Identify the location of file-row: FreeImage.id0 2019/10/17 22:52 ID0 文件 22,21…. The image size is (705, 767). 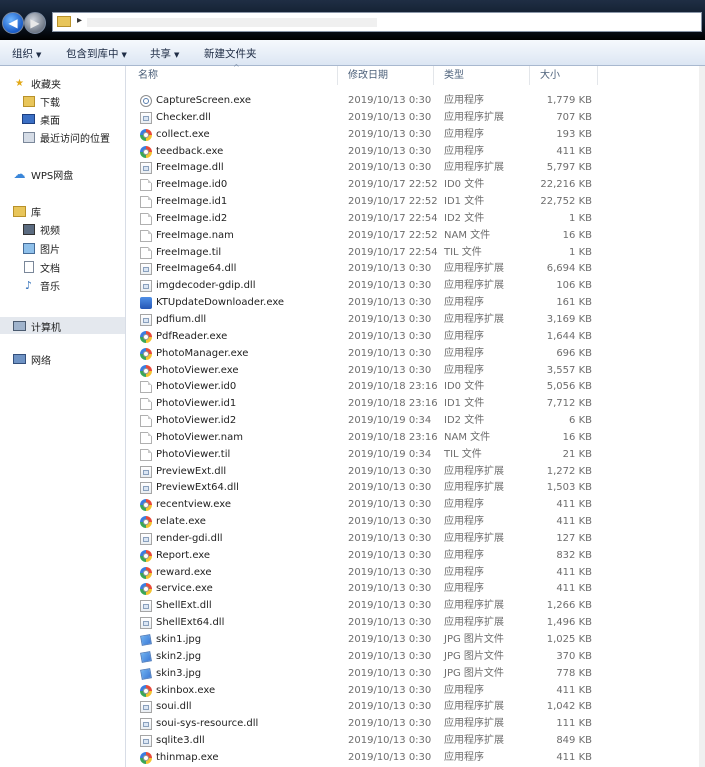
(413, 185).